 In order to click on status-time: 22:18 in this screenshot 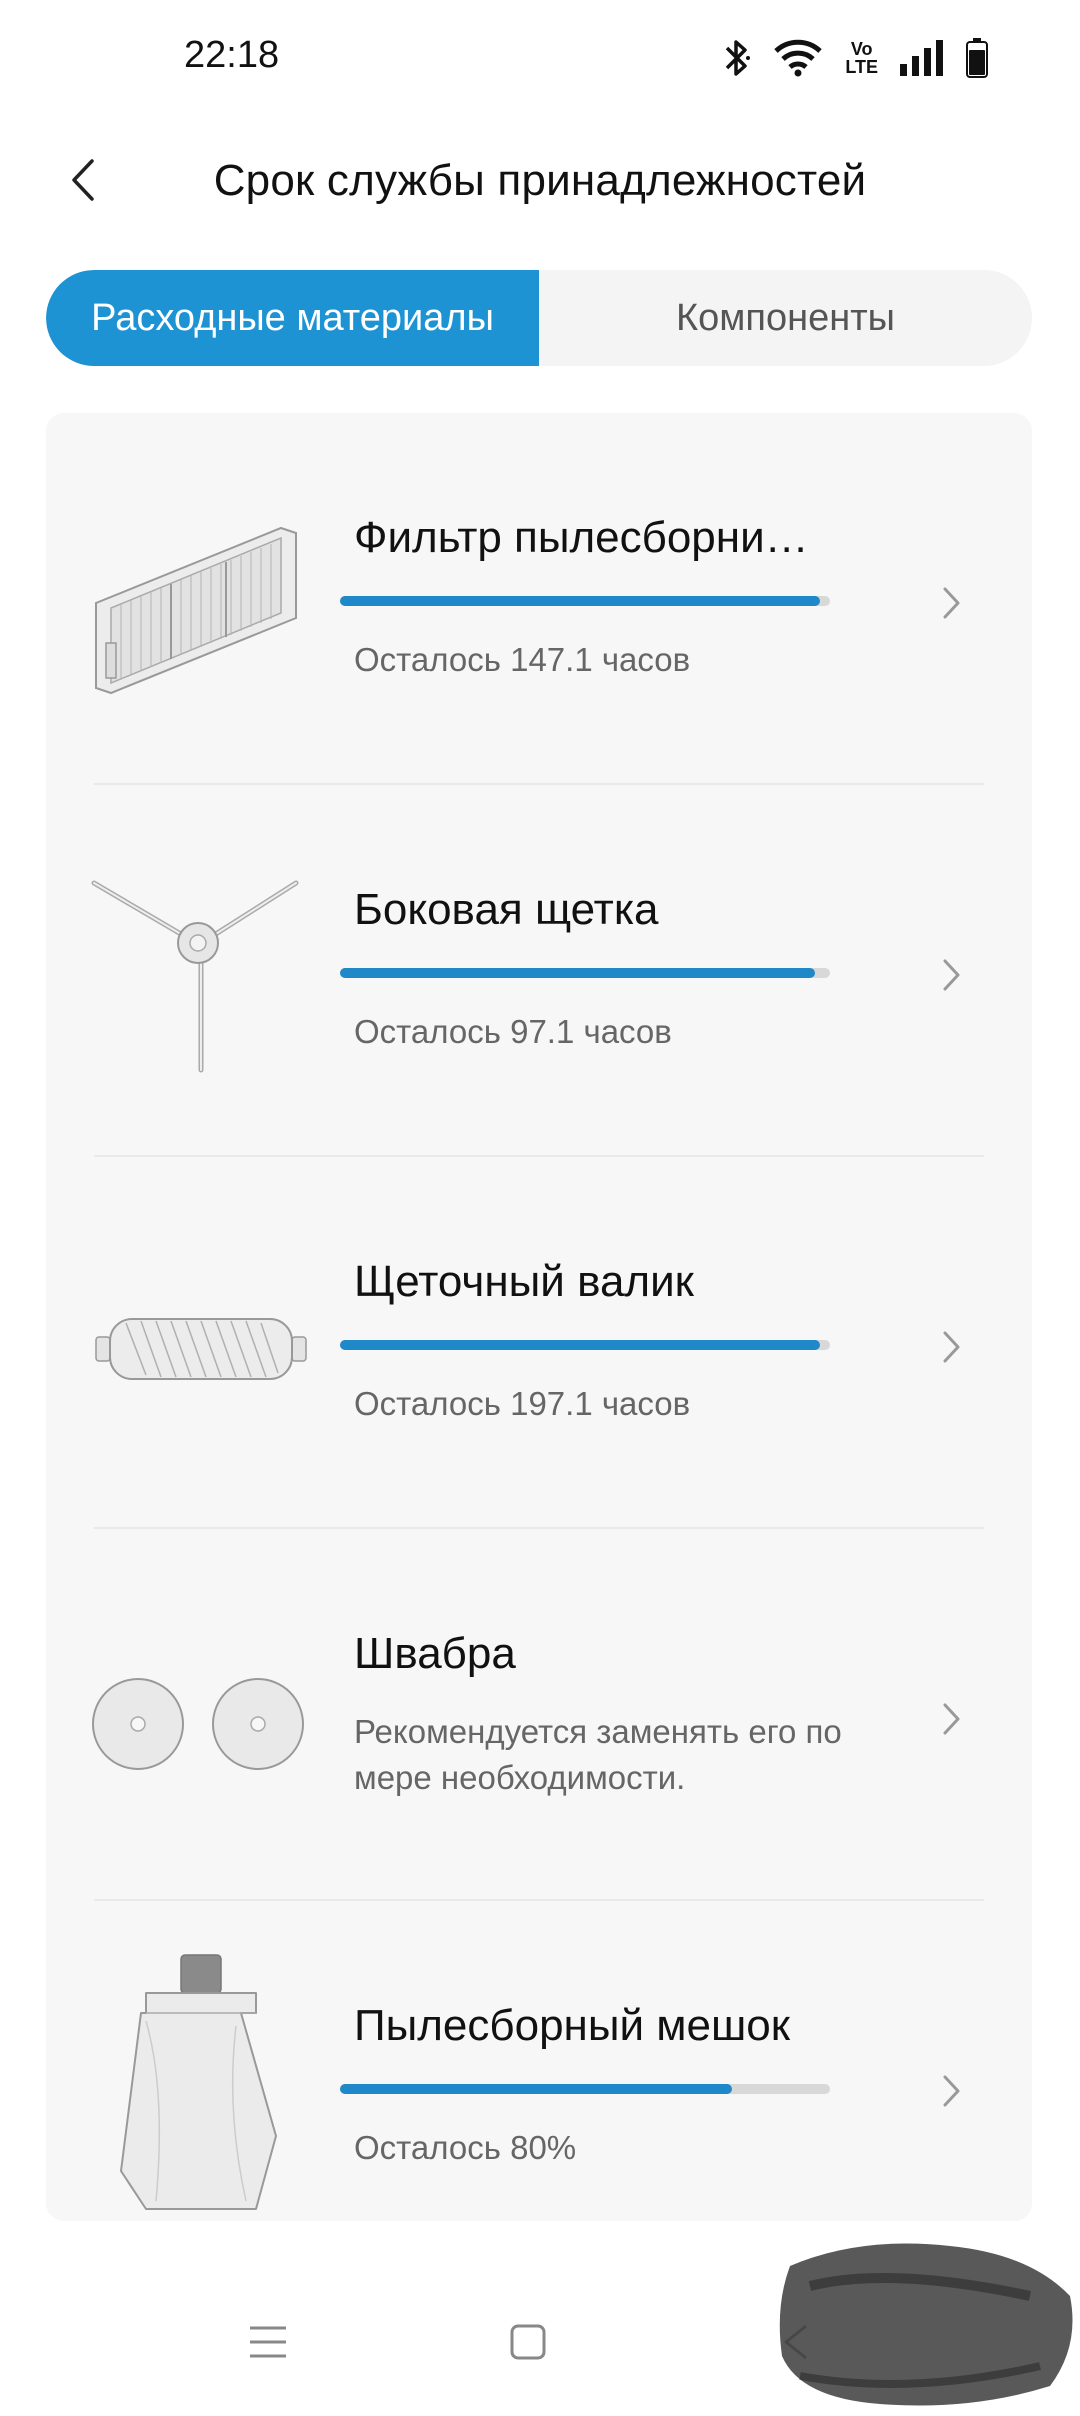, I will do `click(232, 55)`.